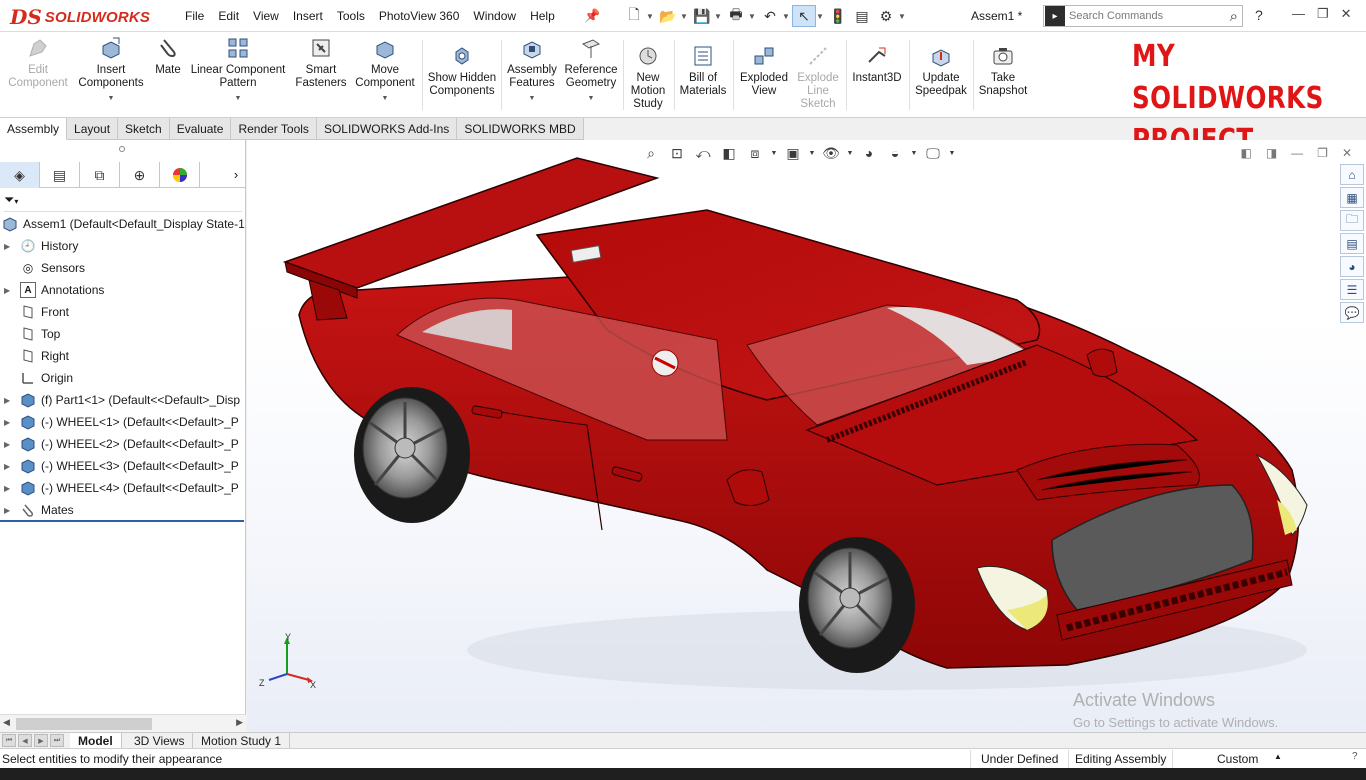 This screenshot has height=780, width=1366. I want to click on take-snapshot-button: Take Snapshot, so click(1003, 71).